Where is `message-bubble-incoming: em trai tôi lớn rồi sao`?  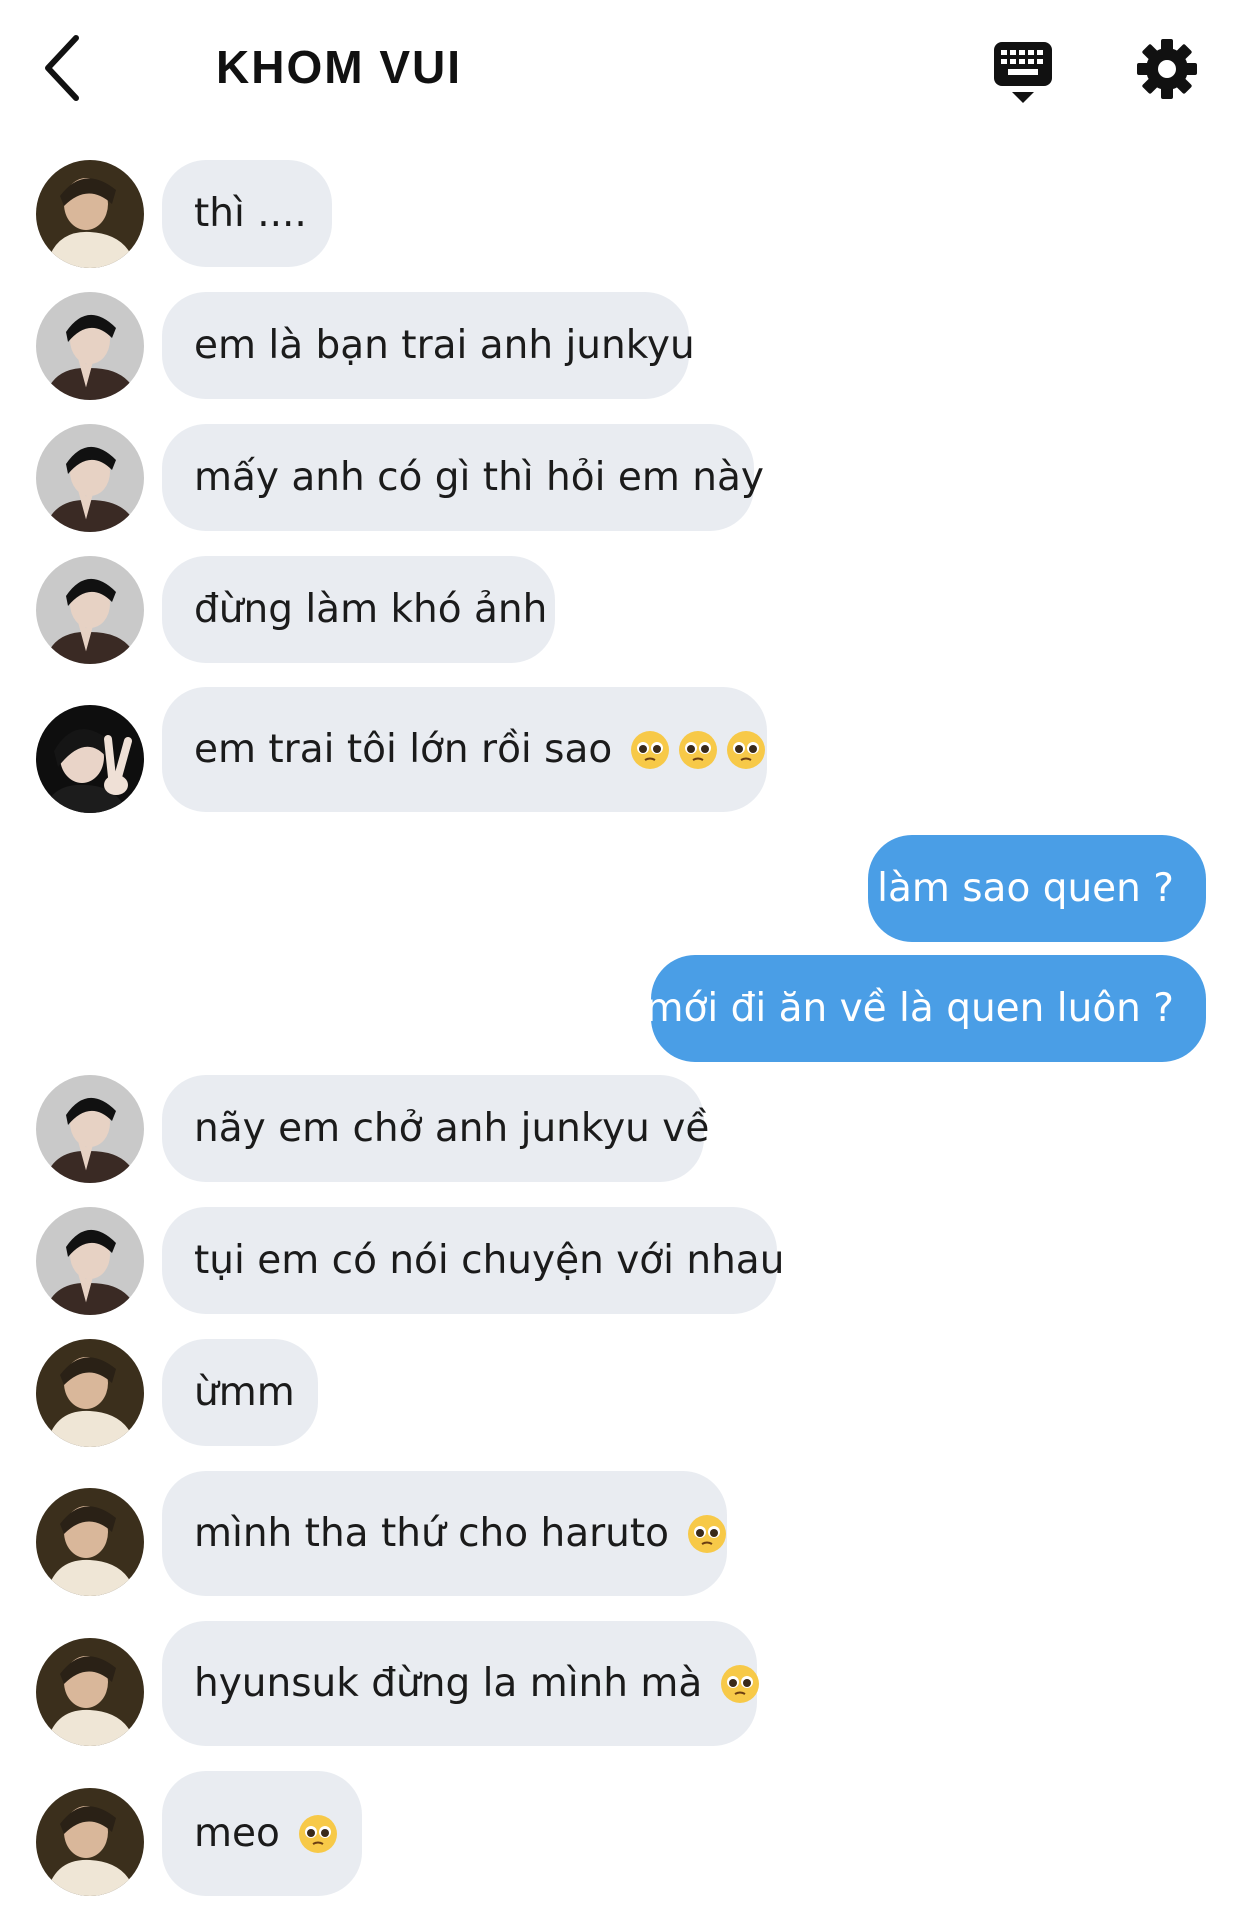 message-bubble-incoming: em trai tôi lớn rồi sao is located at coordinates (464, 749).